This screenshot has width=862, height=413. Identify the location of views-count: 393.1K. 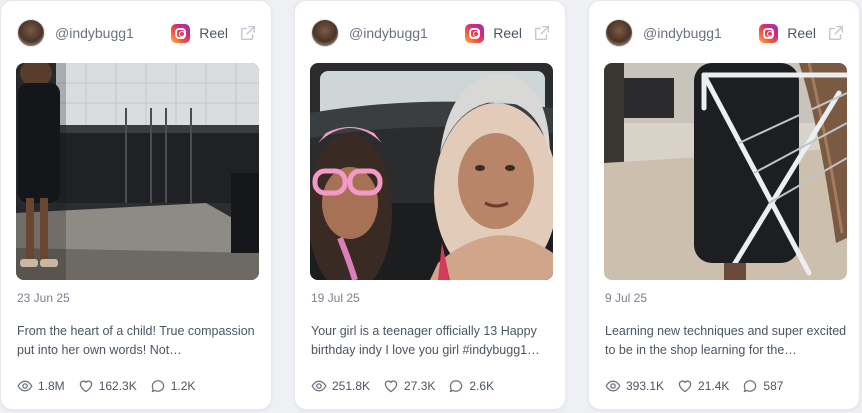
(645, 386).